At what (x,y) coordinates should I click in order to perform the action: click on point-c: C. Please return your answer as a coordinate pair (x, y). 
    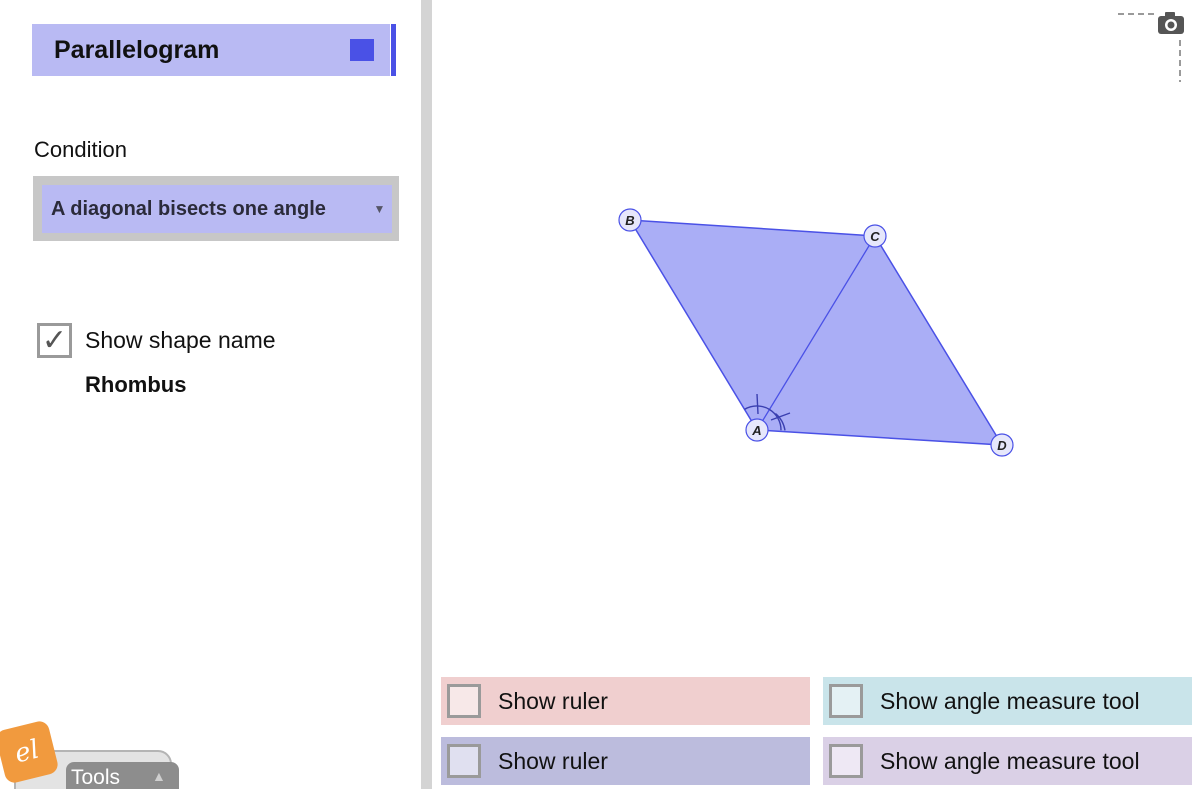
    Looking at the image, I should click on (875, 236).